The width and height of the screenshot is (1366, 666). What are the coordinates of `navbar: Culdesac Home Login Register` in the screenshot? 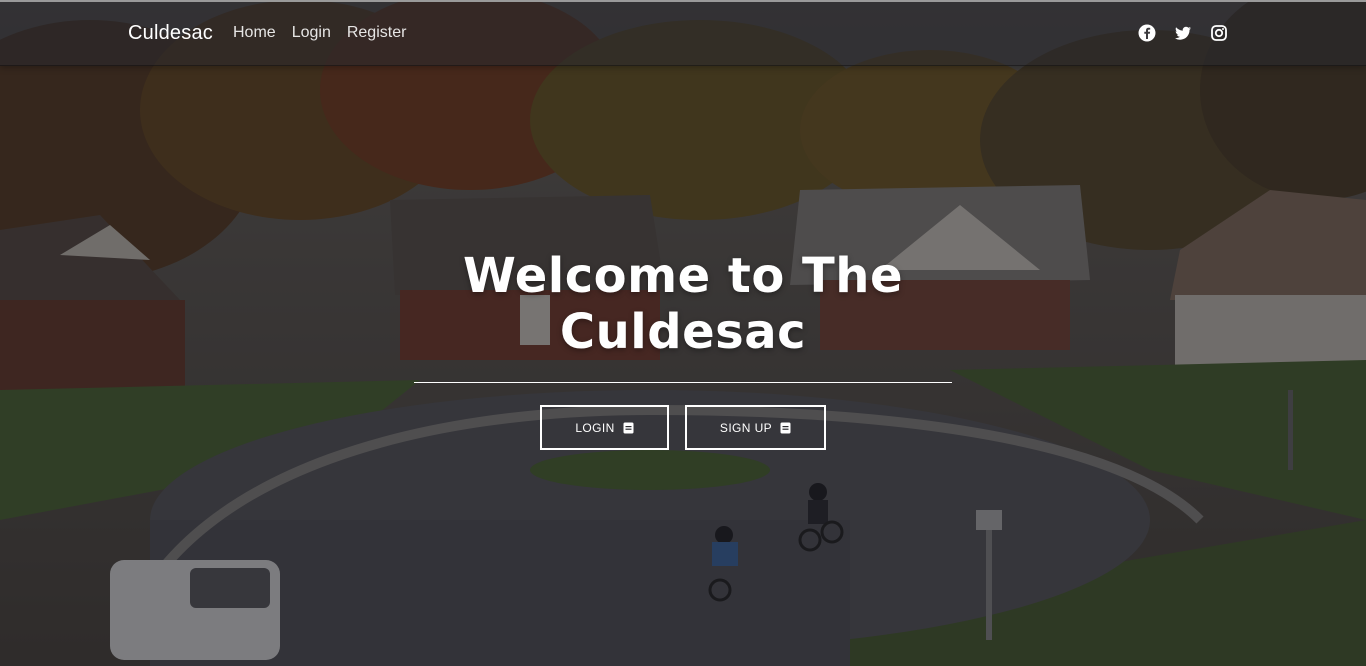 It's located at (683, 33).